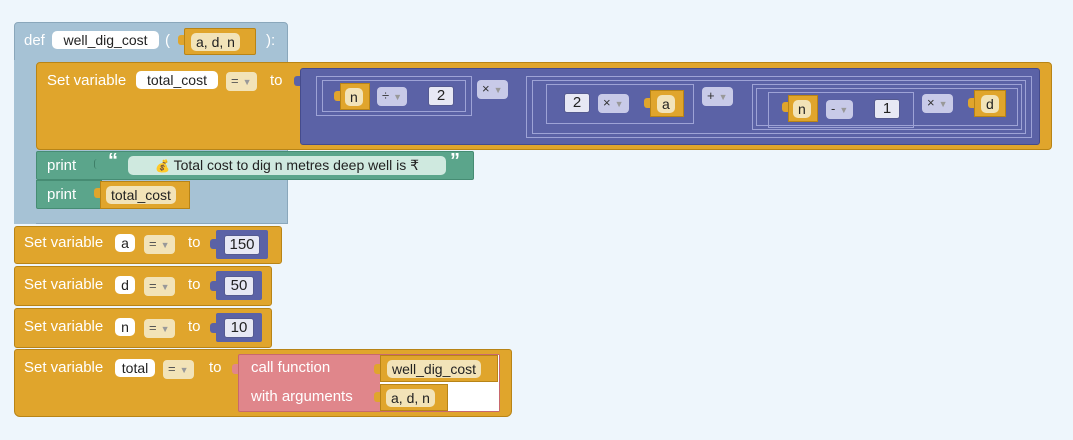 This screenshot has height=440, width=1073. Describe the element at coordinates (64, 367) in the screenshot. I see `set-total-label: Set variable` at that location.